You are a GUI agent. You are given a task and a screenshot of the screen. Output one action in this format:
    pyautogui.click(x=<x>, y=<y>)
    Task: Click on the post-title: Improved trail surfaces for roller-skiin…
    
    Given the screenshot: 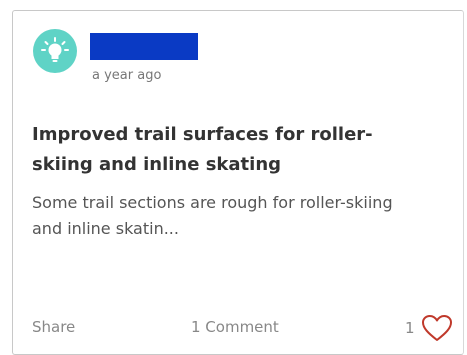 What is the action you would take?
    pyautogui.click(x=227, y=150)
    